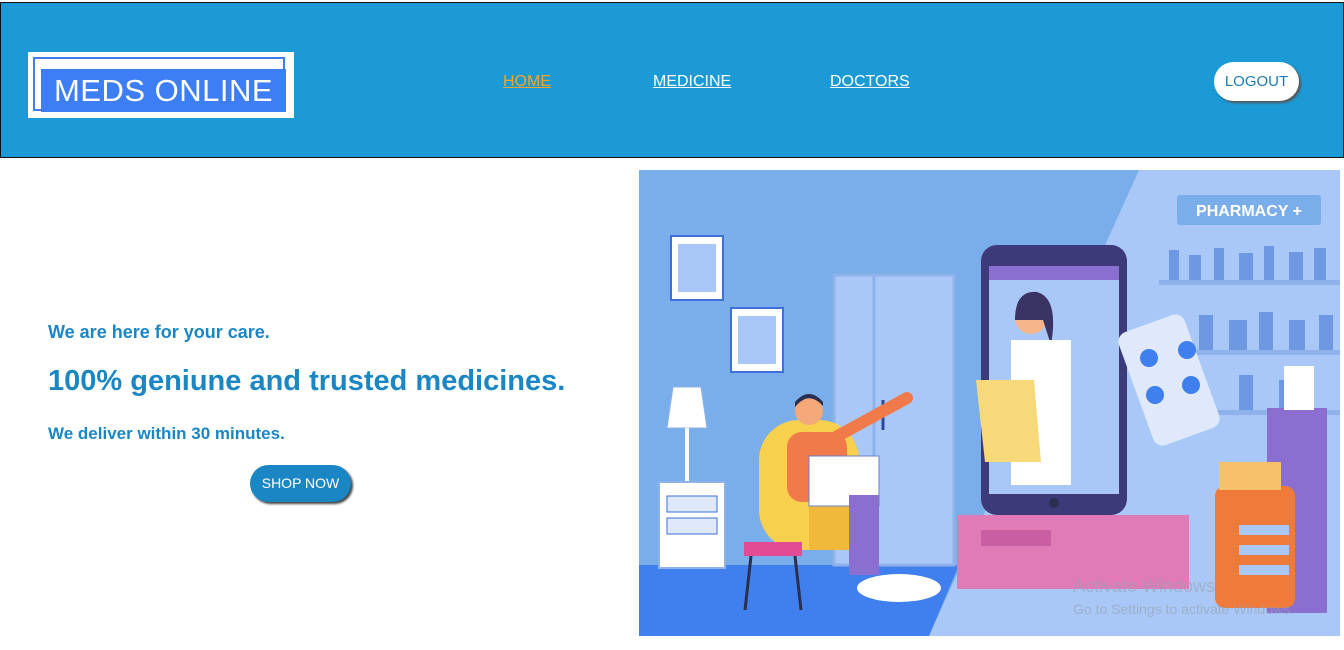 The image size is (1344, 650). What do you see at coordinates (899, 588) in the screenshot?
I see `foot-bath` at bounding box center [899, 588].